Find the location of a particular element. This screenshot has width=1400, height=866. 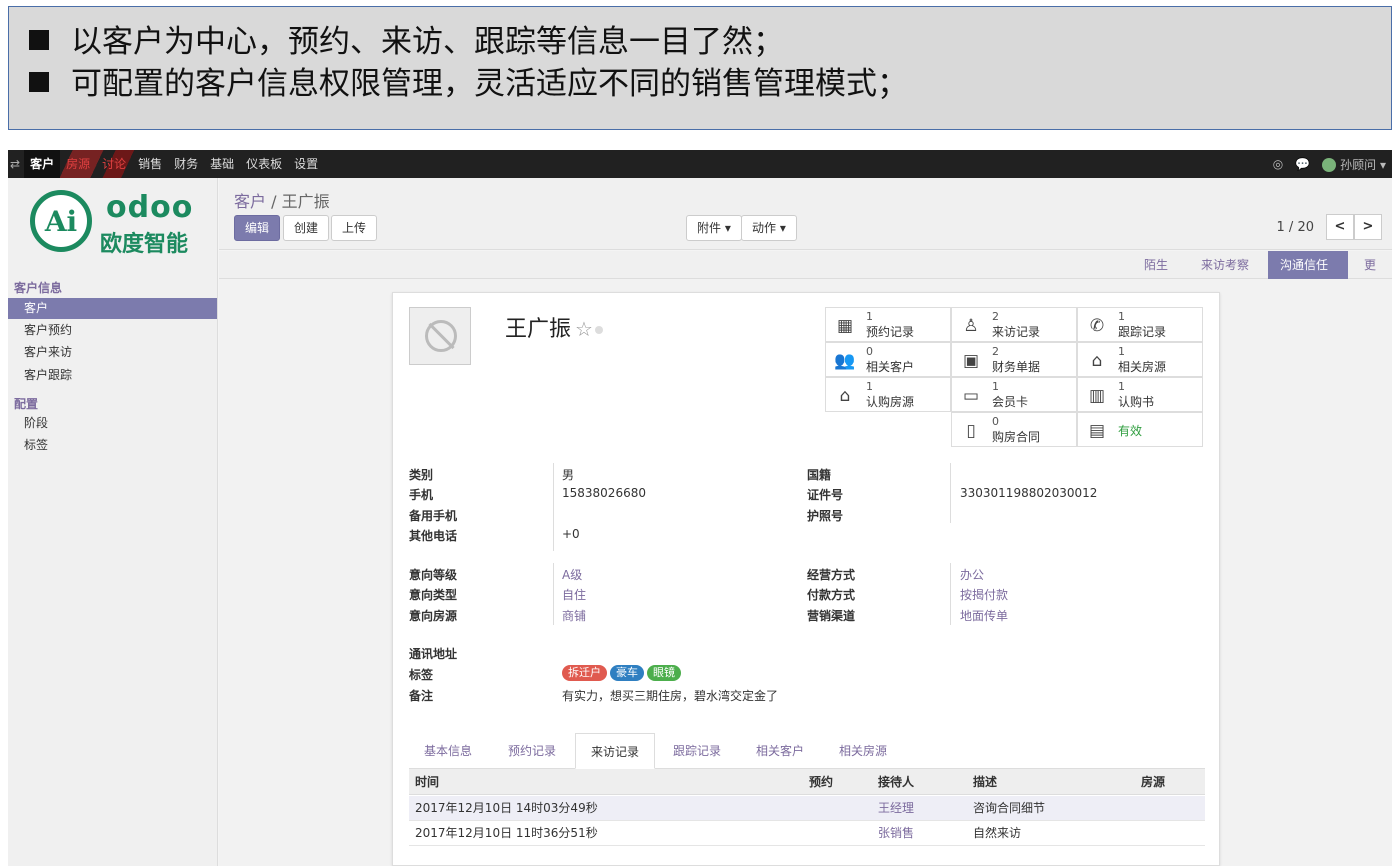

banner-line-2: 可配置的客户信息权限管理，灵活适应不同的销售管理模式； is located at coordinates (710, 84).